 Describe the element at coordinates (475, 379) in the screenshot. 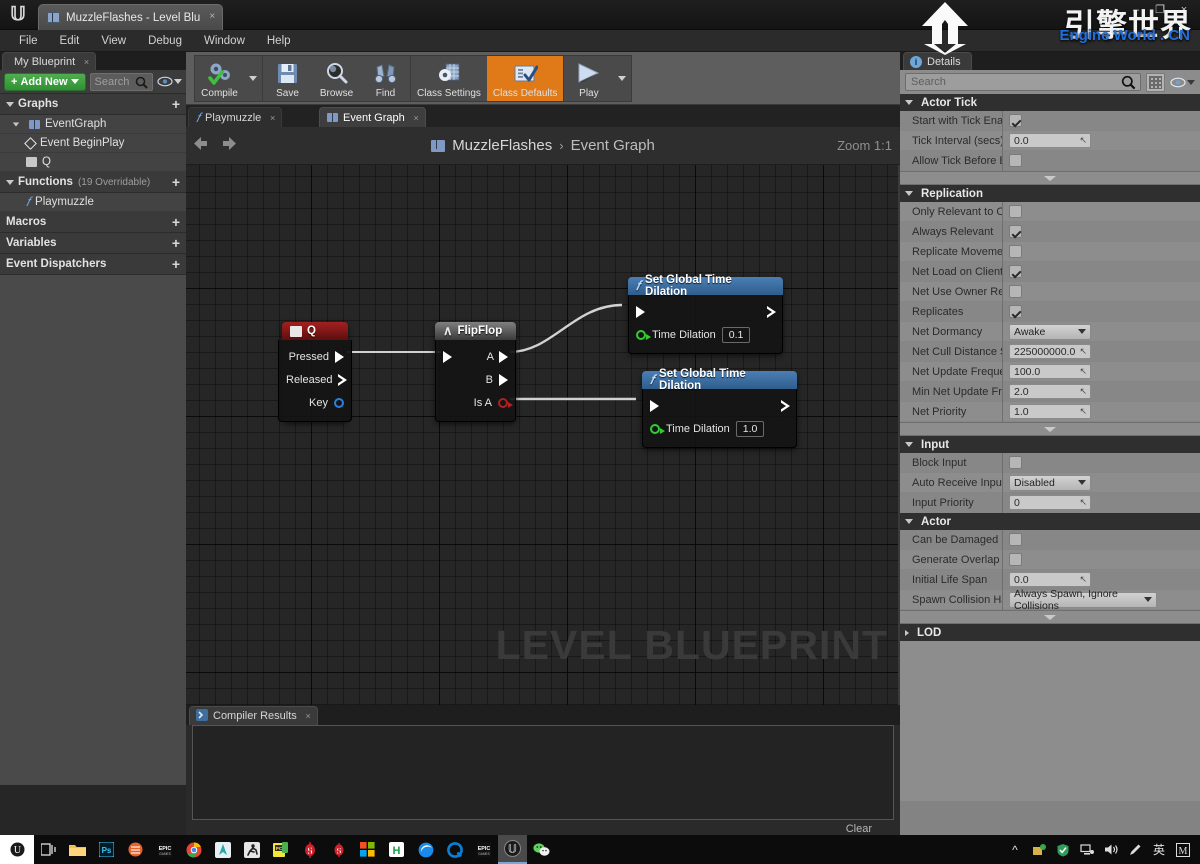

I see `node-pin-b: B` at that location.